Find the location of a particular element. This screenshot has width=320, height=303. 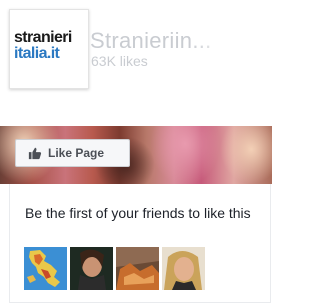

like-page-label: Like Page is located at coordinates (76, 153).